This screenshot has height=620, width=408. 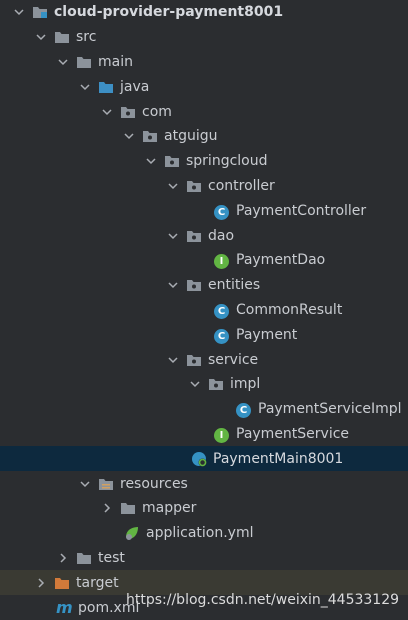 What do you see at coordinates (204, 334) in the screenshot?
I see `tree-item-class: C Payment` at bounding box center [204, 334].